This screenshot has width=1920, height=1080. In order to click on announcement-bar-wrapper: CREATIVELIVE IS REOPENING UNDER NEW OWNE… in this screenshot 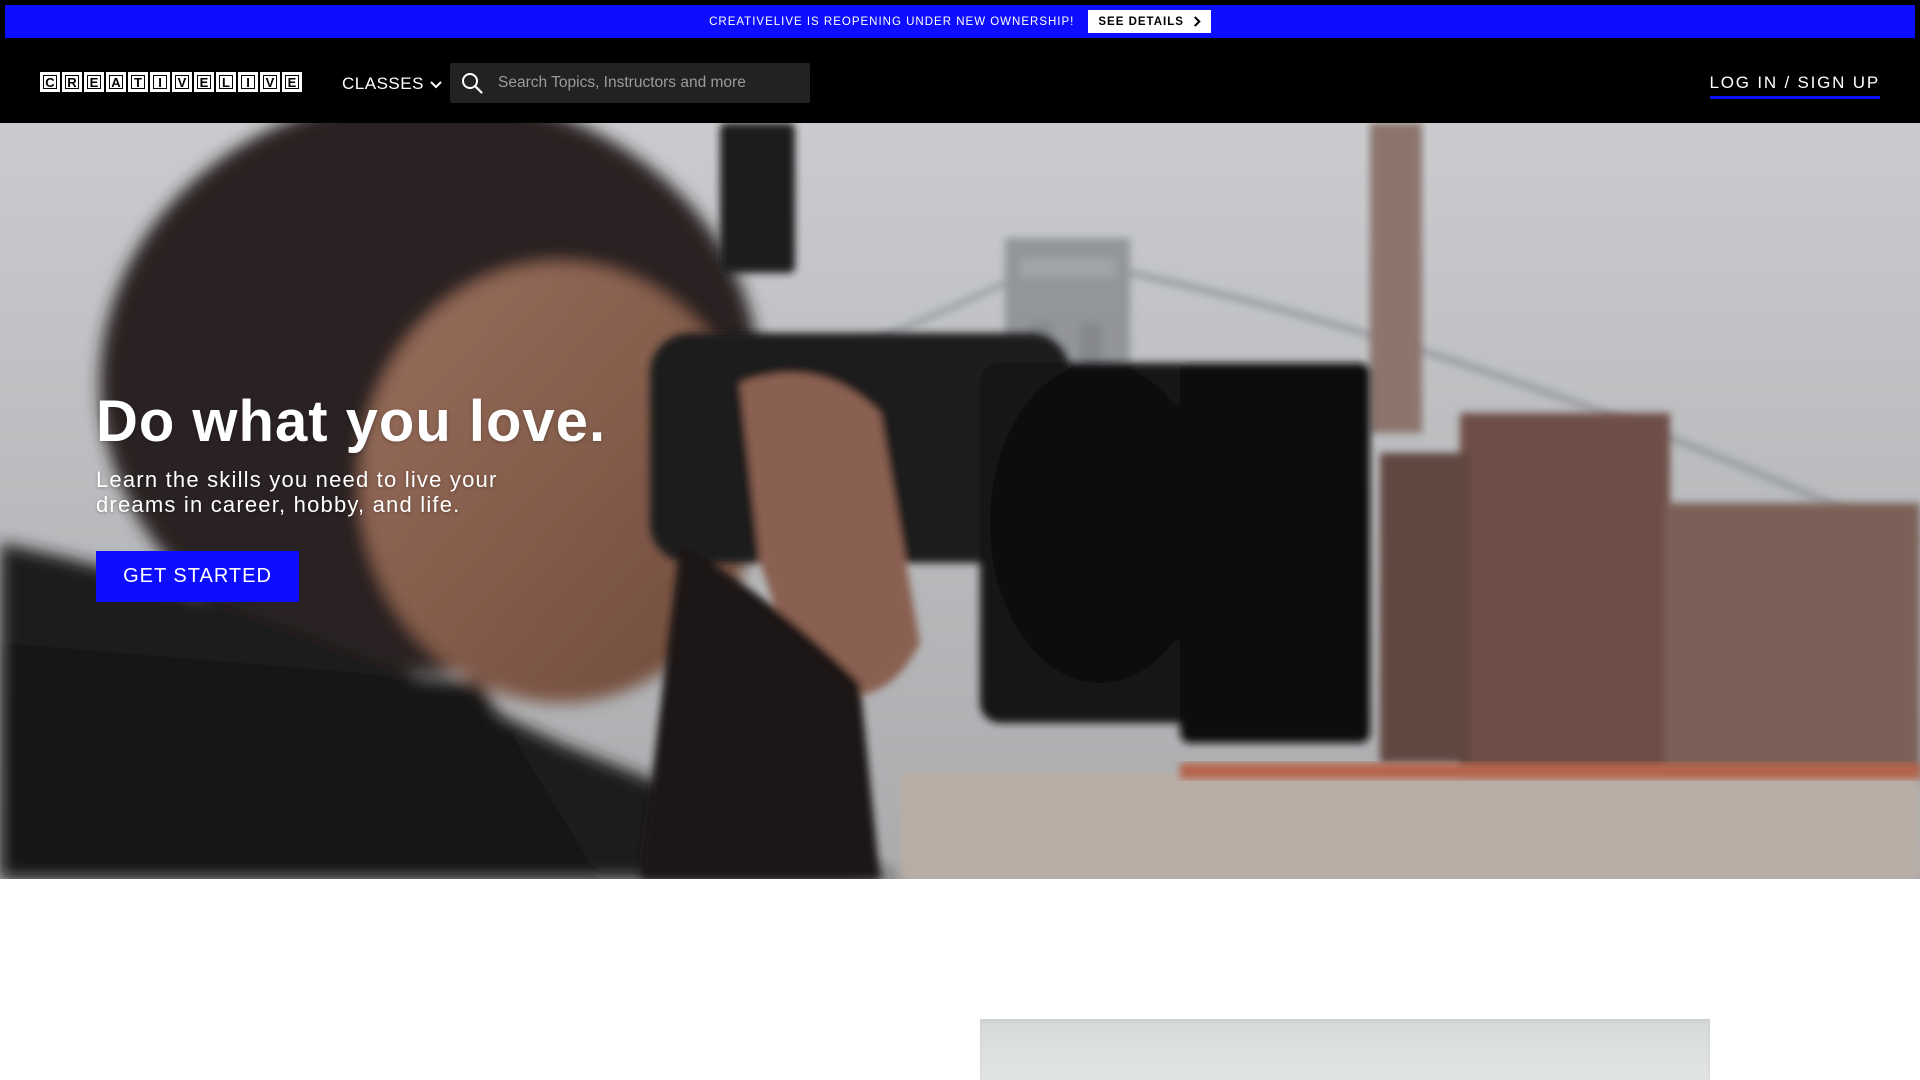, I will do `click(960, 21)`.